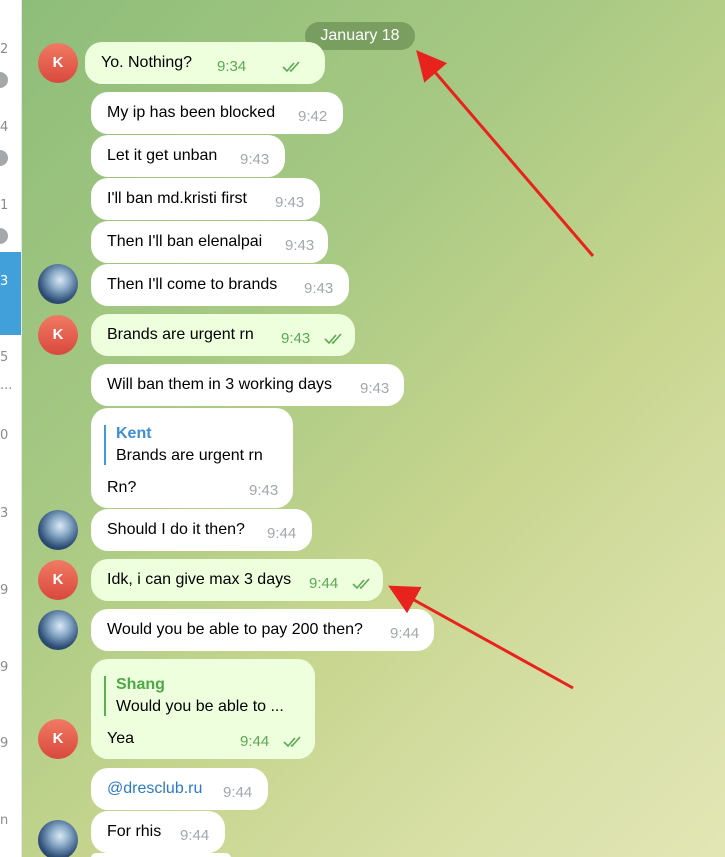 This screenshot has height=857, width=725. Describe the element at coordinates (4, 435) in the screenshot. I see `chat-list-count: 0` at that location.